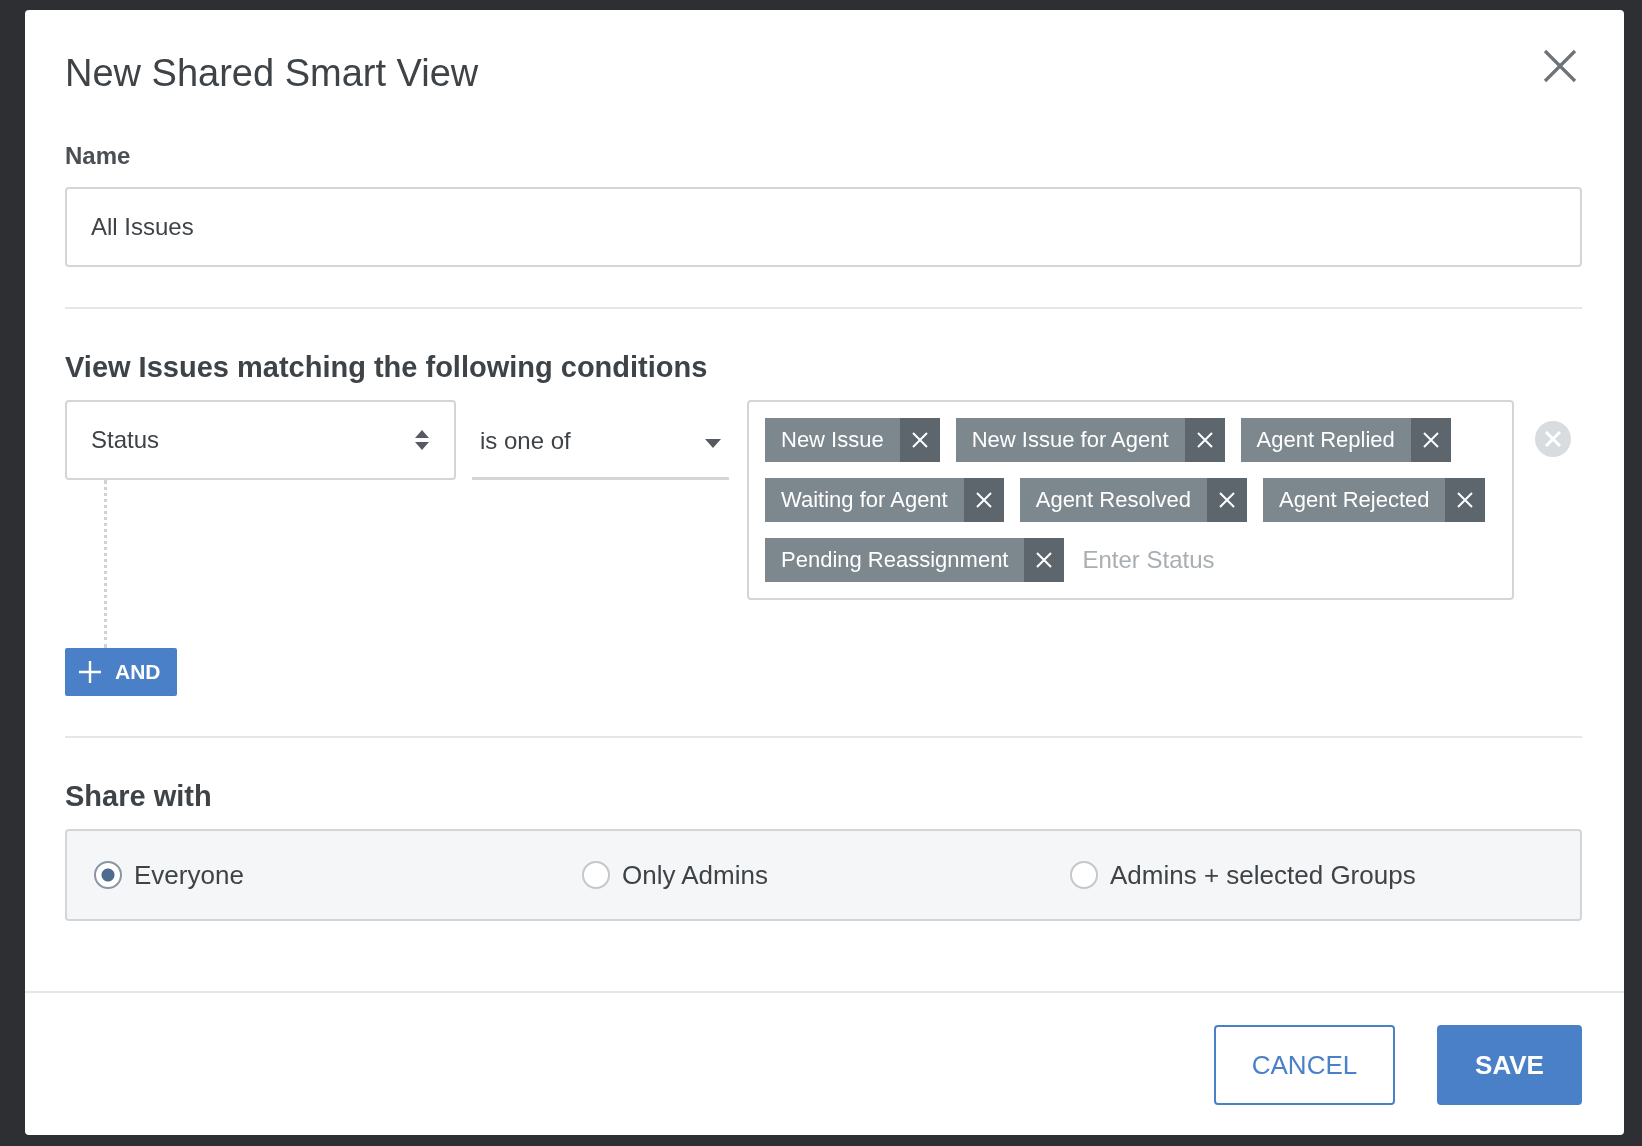 This screenshot has width=1642, height=1146. I want to click on tag-label: Pending Reassignment, so click(895, 560).